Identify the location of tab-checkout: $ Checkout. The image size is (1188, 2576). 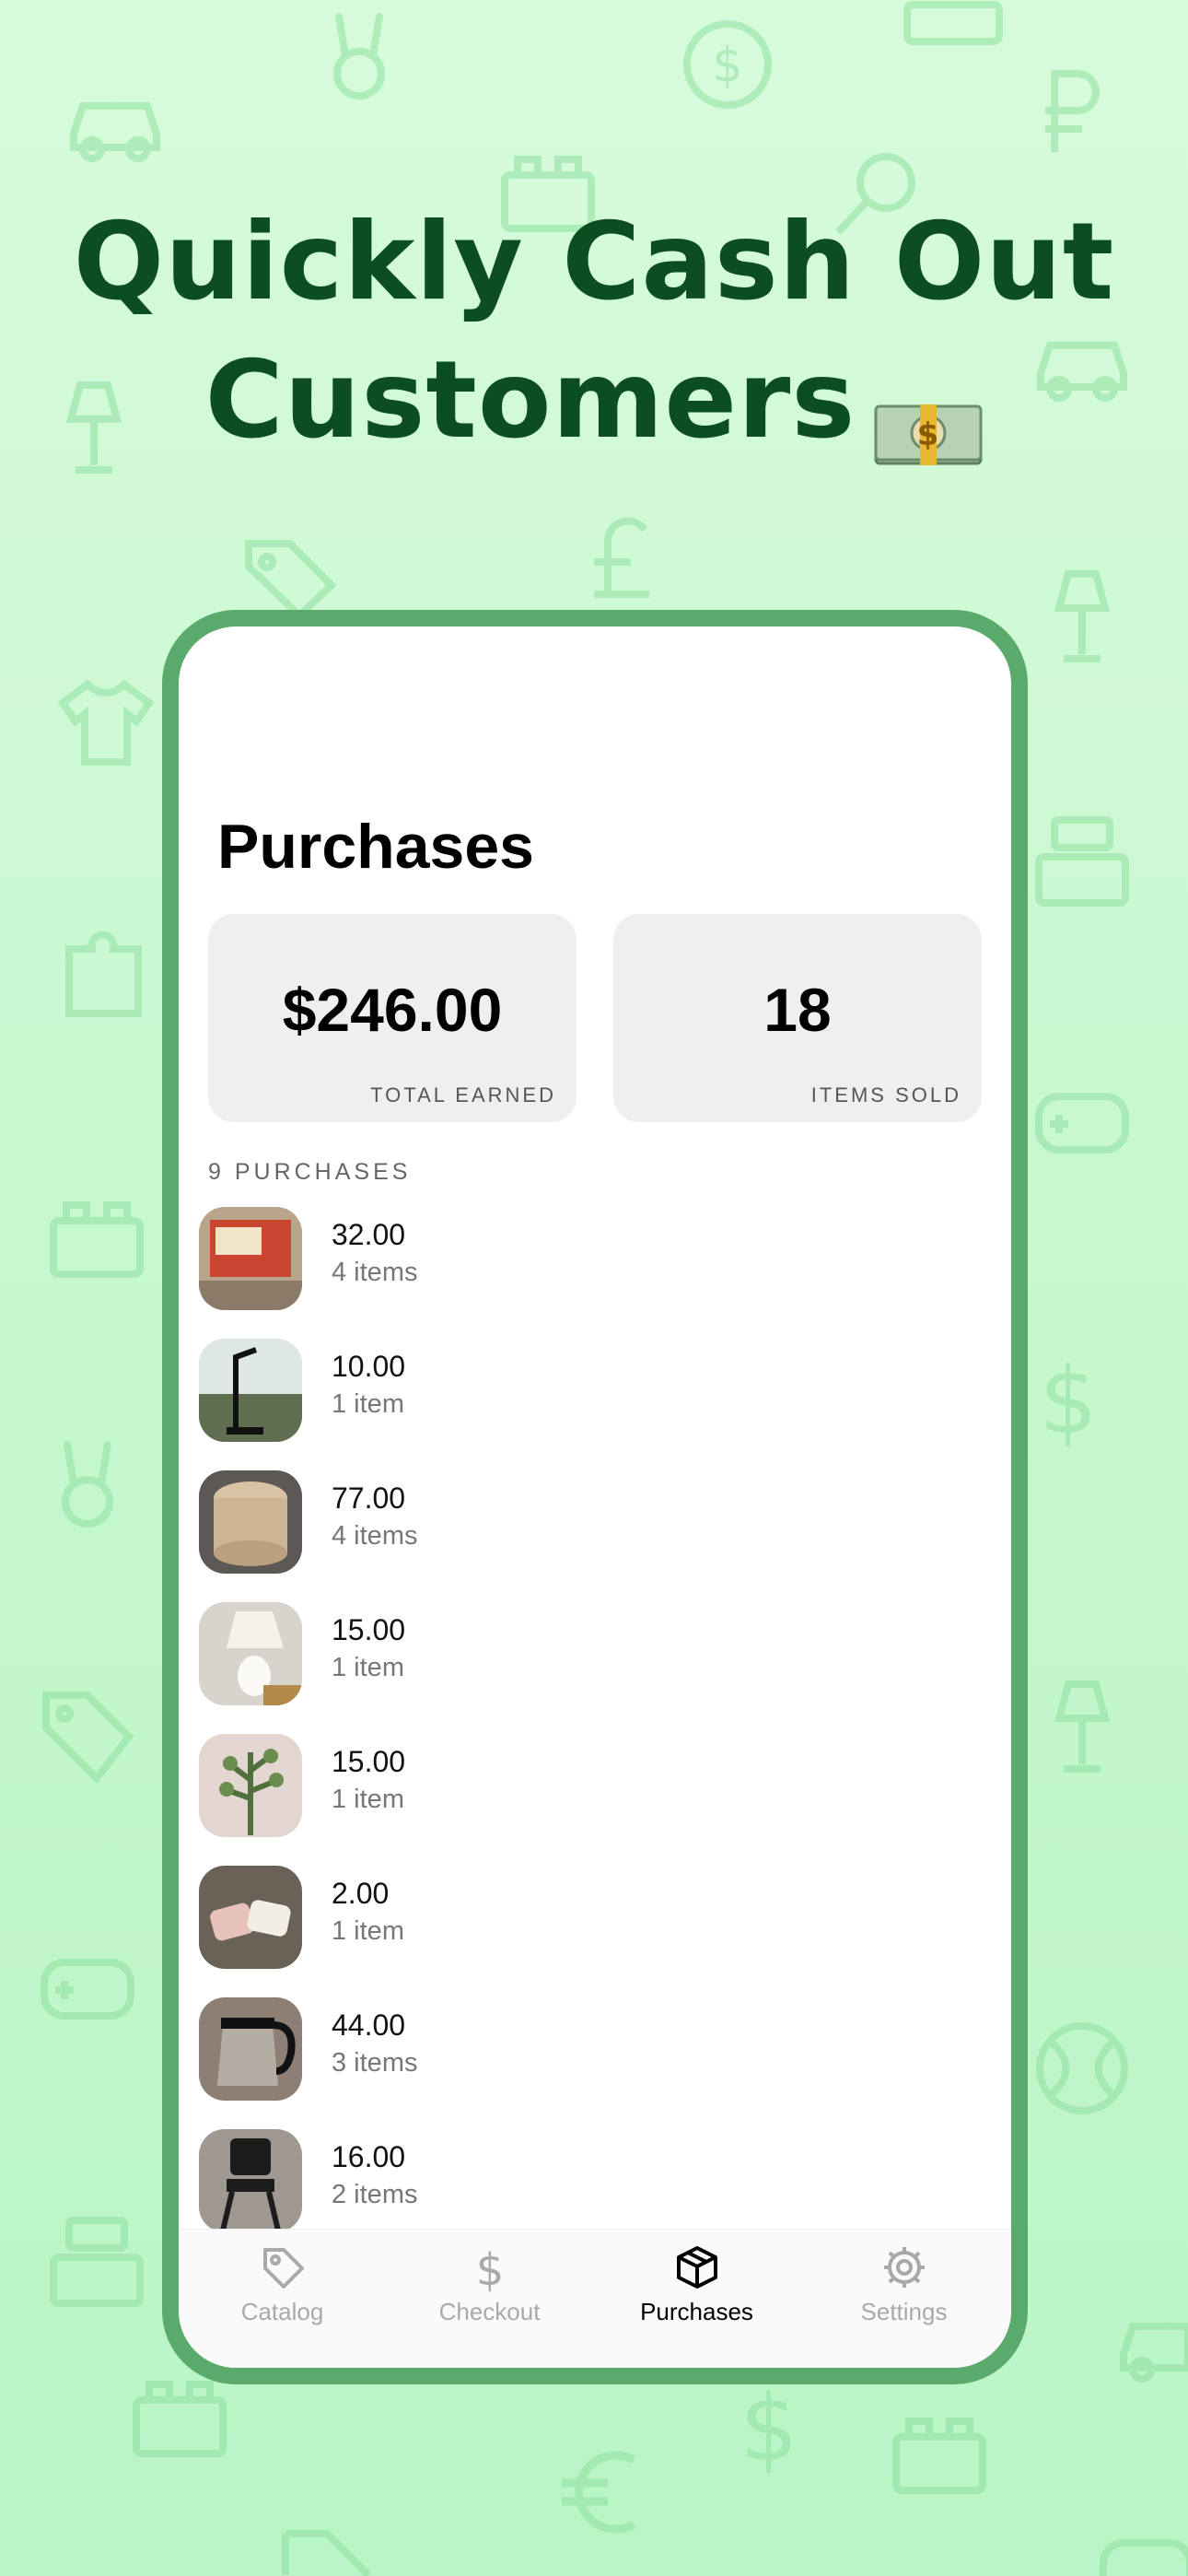
(490, 2284).